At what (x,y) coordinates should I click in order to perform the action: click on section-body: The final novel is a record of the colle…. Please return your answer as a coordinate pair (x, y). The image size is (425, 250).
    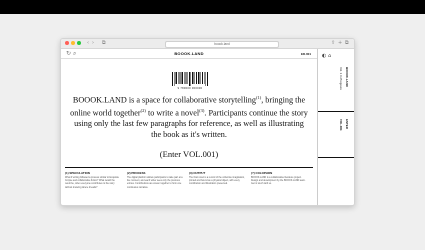
    Looking at the image, I should click on (217, 181).